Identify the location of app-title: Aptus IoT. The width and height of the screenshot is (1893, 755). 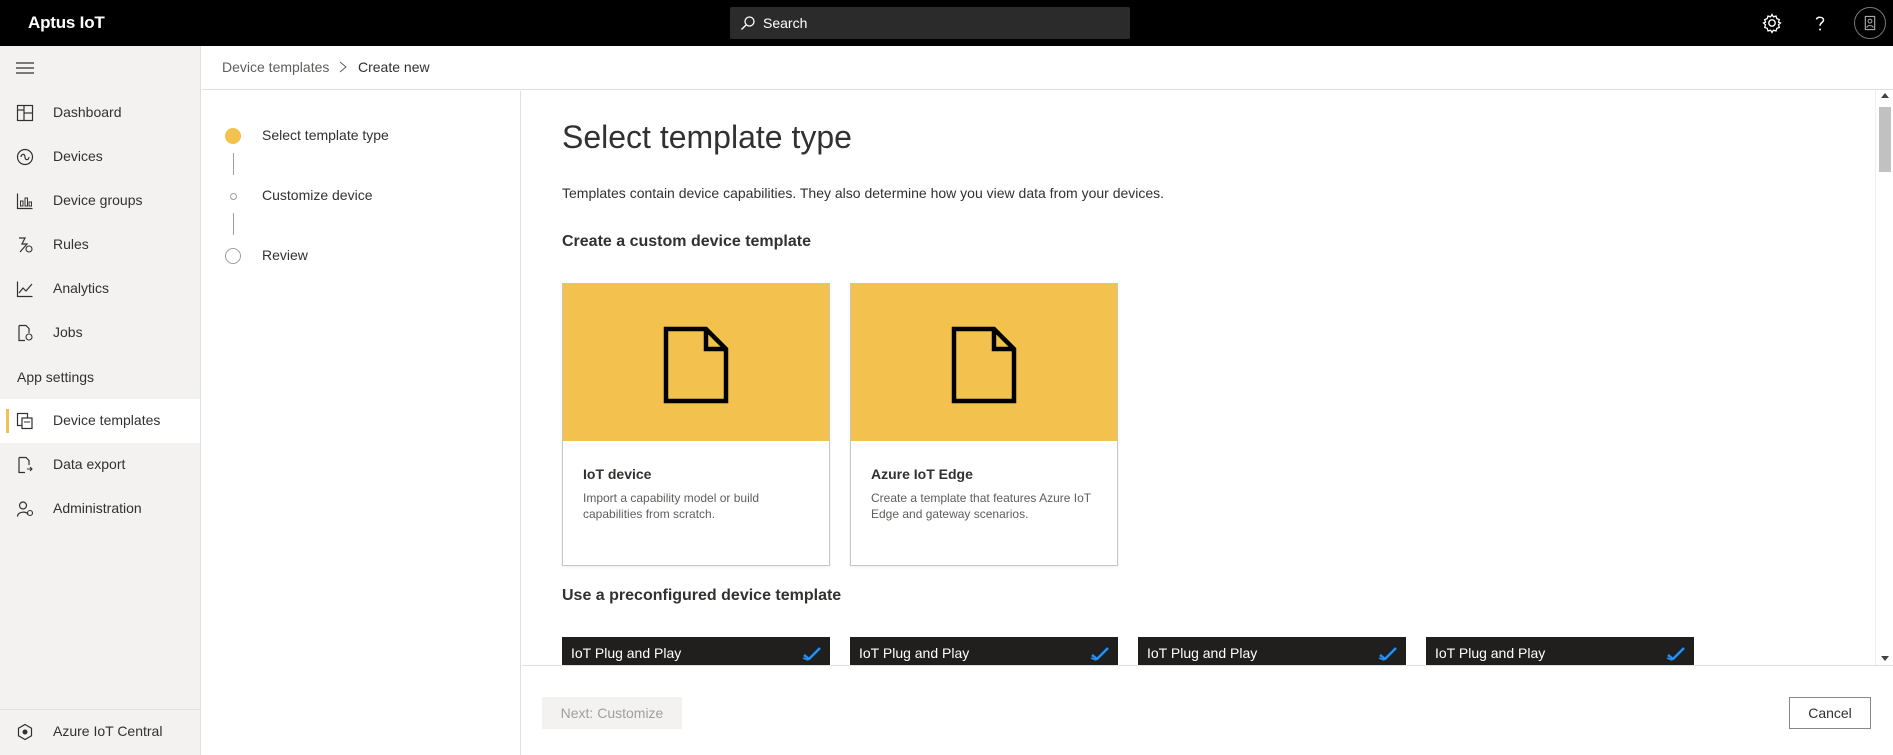
(66, 23).